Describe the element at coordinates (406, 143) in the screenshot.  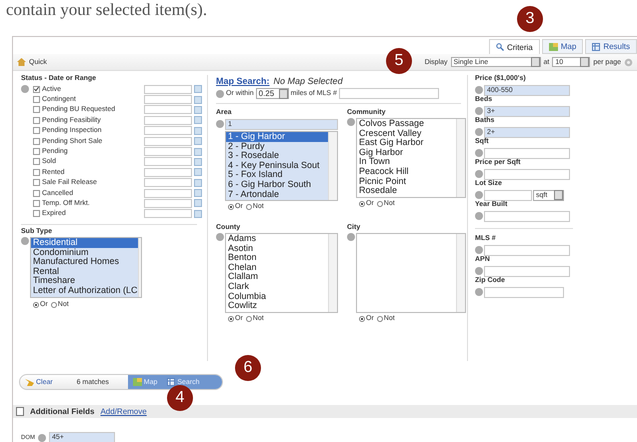
I see `list-option: East Gig Harbor` at that location.